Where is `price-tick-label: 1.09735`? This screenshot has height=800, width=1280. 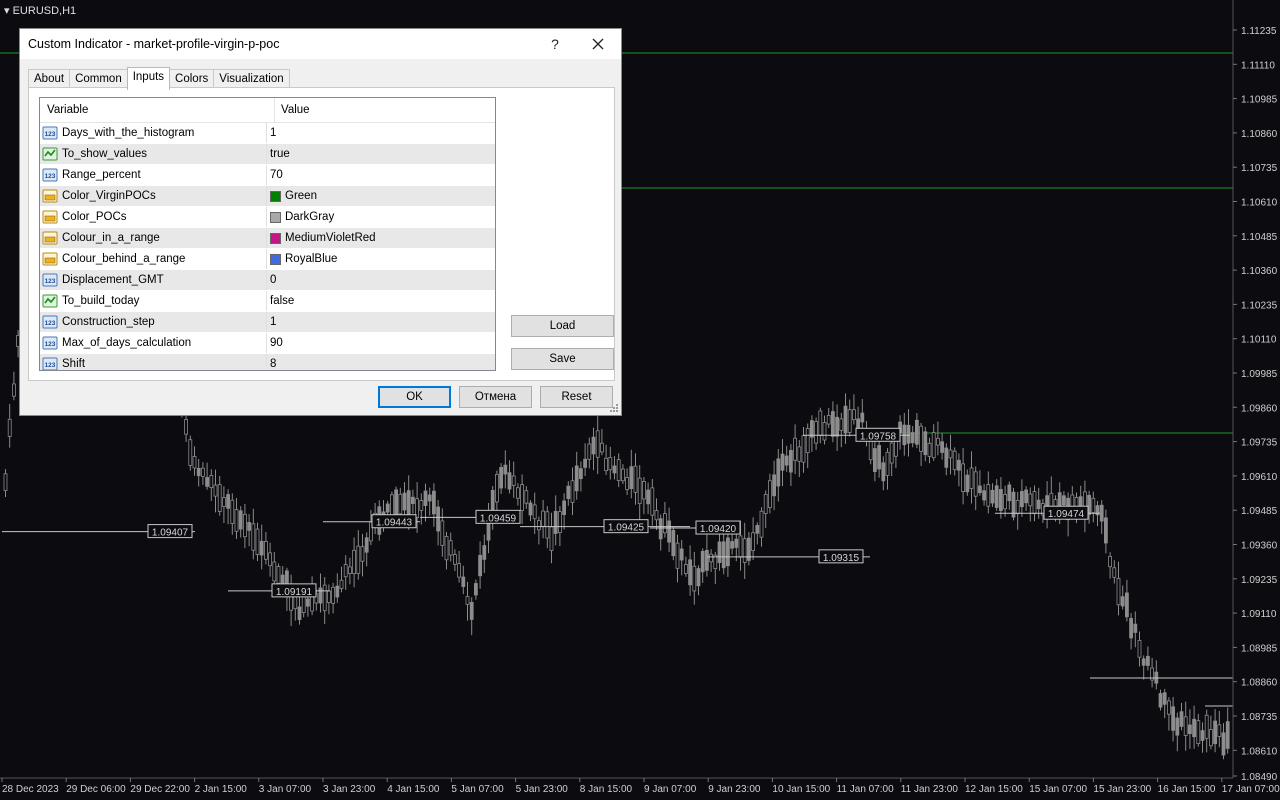 price-tick-label: 1.09735 is located at coordinates (1259, 443).